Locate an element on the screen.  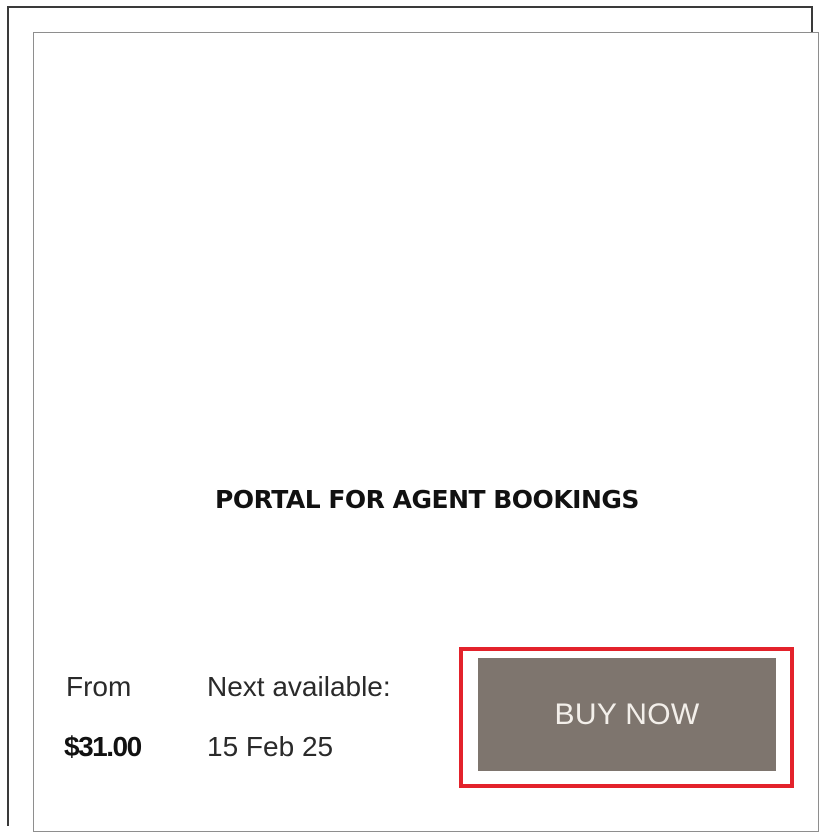
price-value: $31.00 is located at coordinates (103, 746).